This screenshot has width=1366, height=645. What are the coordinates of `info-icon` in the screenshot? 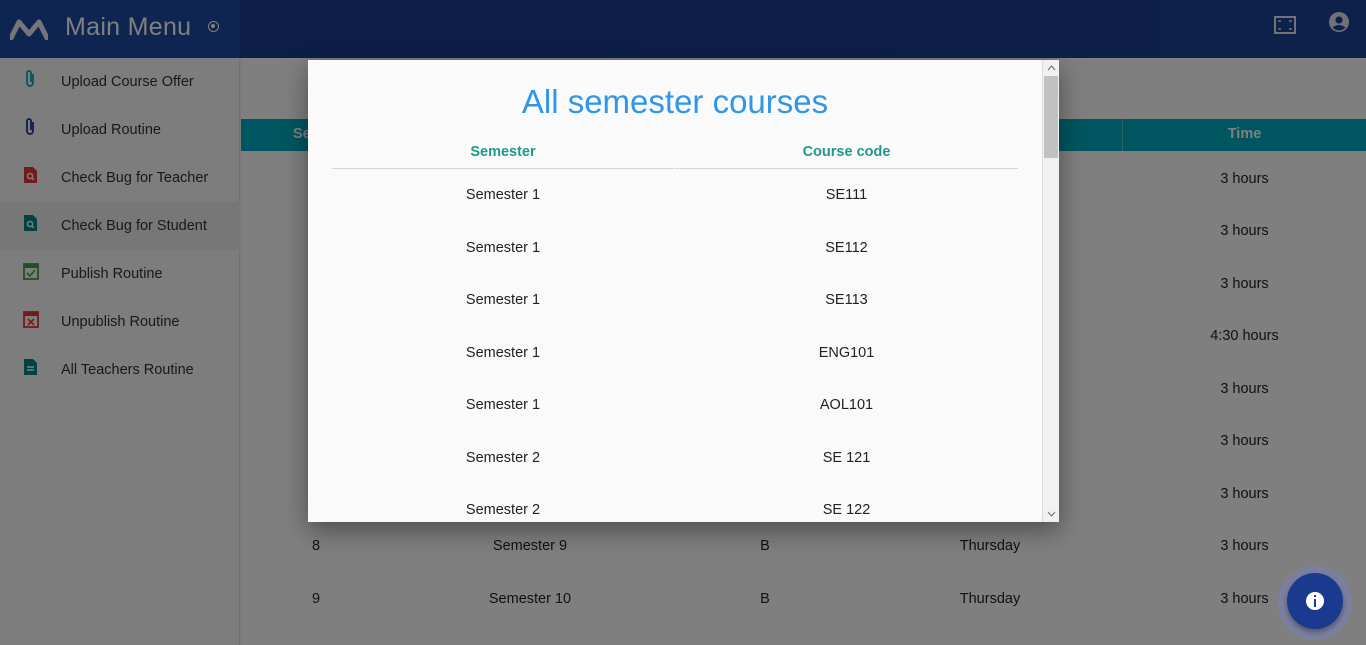 It's located at (1315, 601).